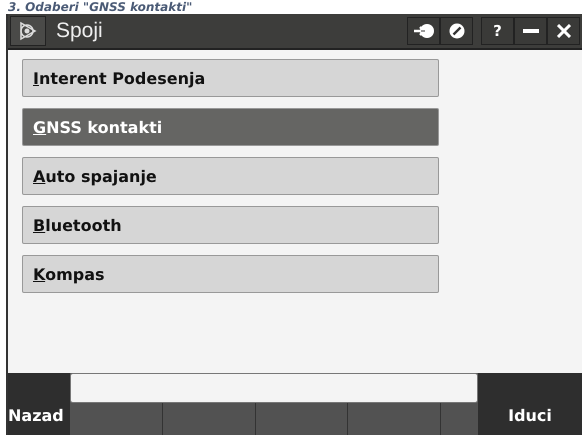 This screenshot has width=582, height=435. What do you see at coordinates (28, 31) in the screenshot?
I see `app-menu-button` at bounding box center [28, 31].